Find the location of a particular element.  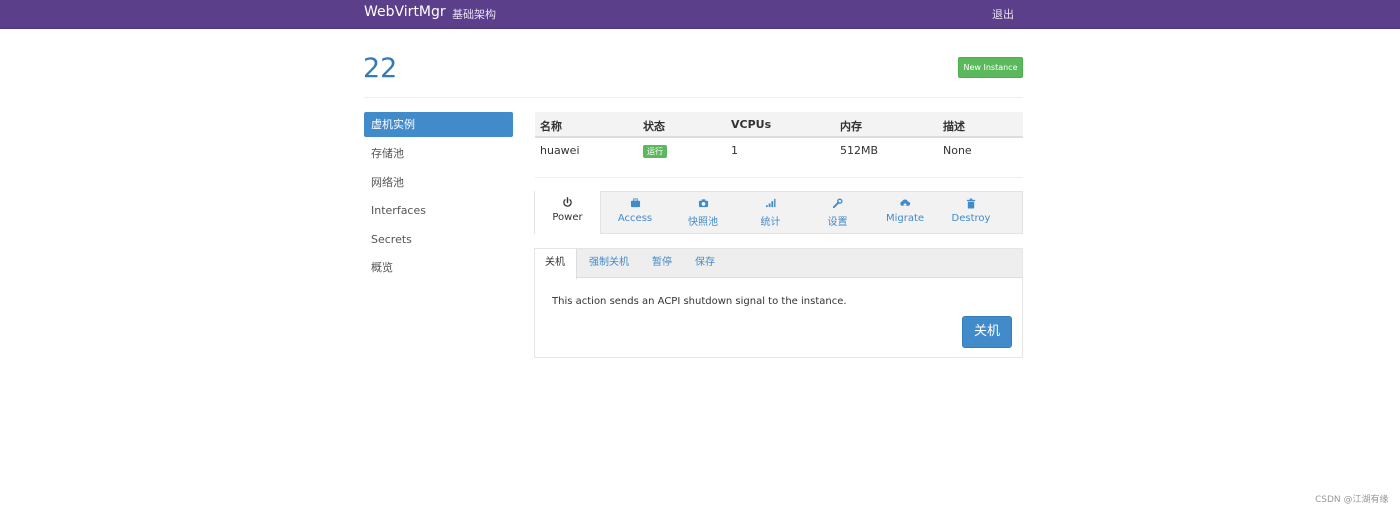

status-cell: 运行 is located at coordinates (655, 151).